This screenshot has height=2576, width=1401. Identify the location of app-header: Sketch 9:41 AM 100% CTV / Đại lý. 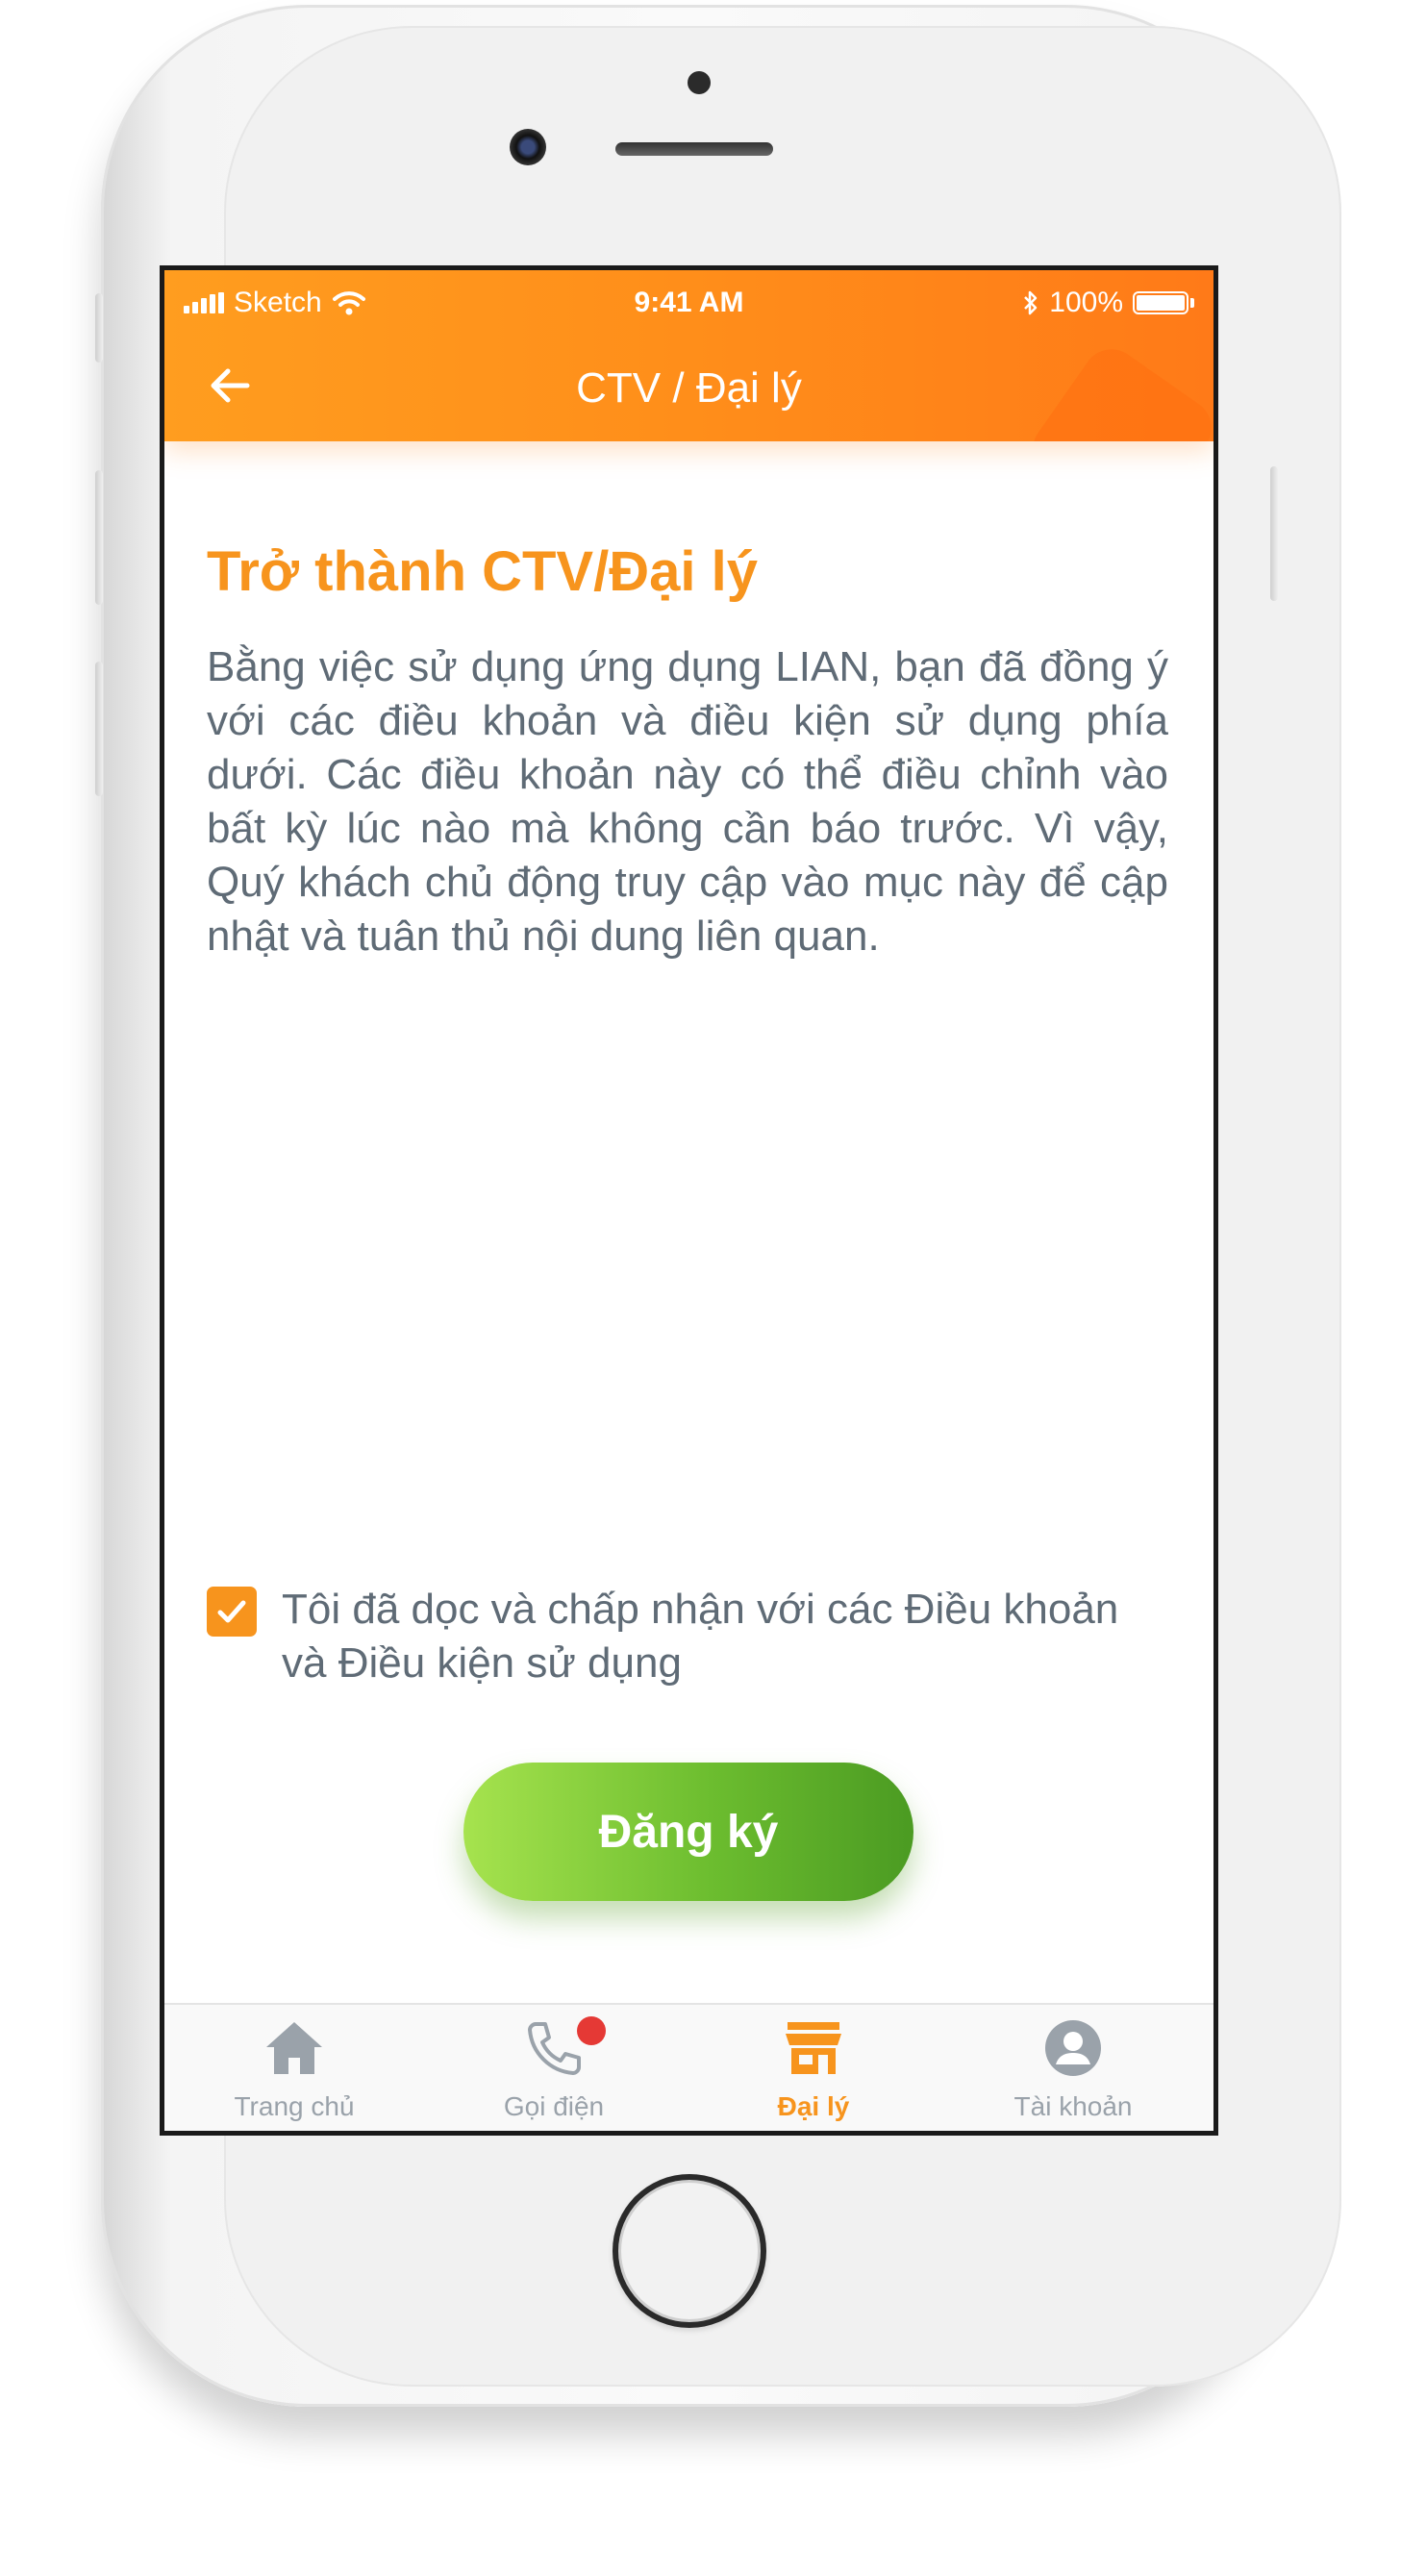
(688, 355).